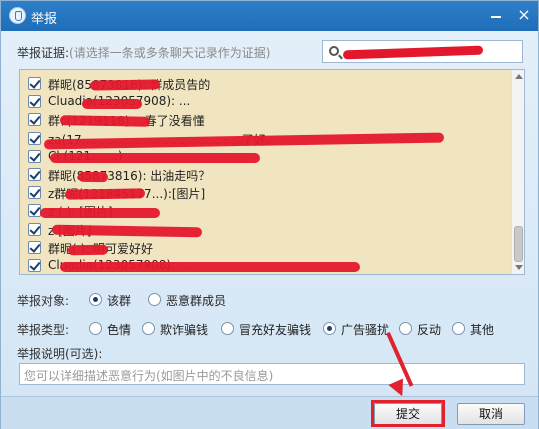 This screenshot has height=429, width=539. Describe the element at coordinates (265, 193) in the screenshot. I see `message-row: z群昵(121845177...):[图片]` at that location.